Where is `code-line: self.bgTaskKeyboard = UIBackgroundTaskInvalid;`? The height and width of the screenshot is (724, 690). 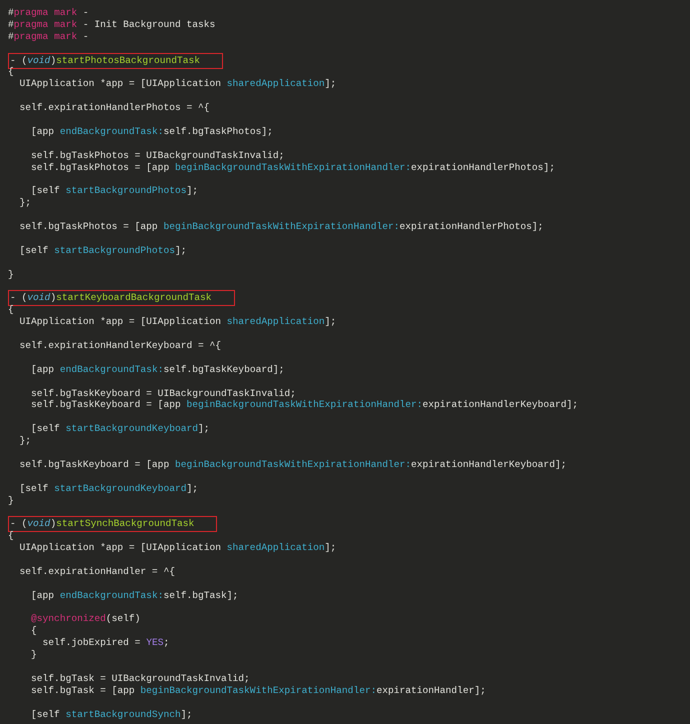
code-line: self.bgTaskKeyboard = UIBackgroundTaskInvalid; is located at coordinates (163, 394).